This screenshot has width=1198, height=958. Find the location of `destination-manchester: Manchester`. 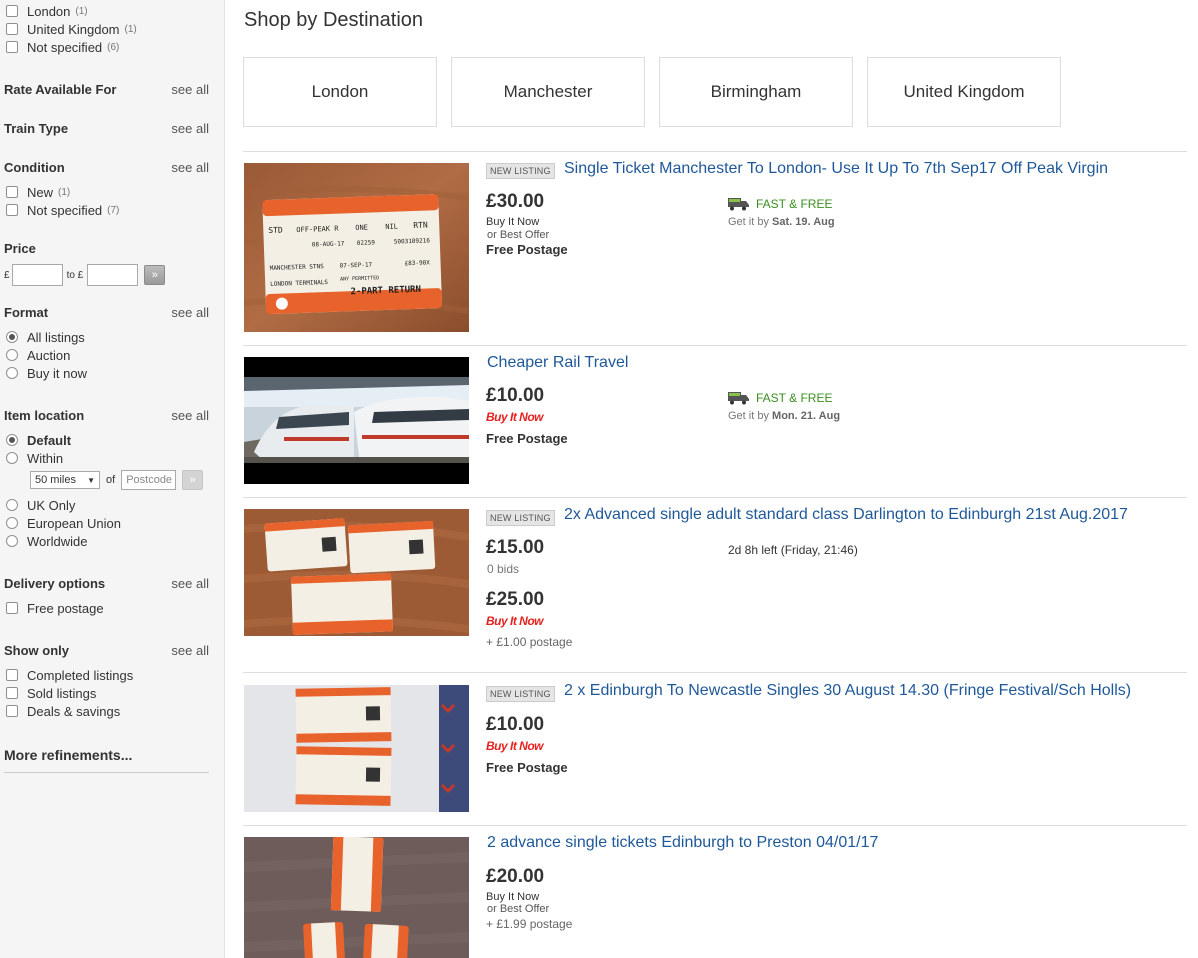

destination-manchester: Manchester is located at coordinates (548, 92).